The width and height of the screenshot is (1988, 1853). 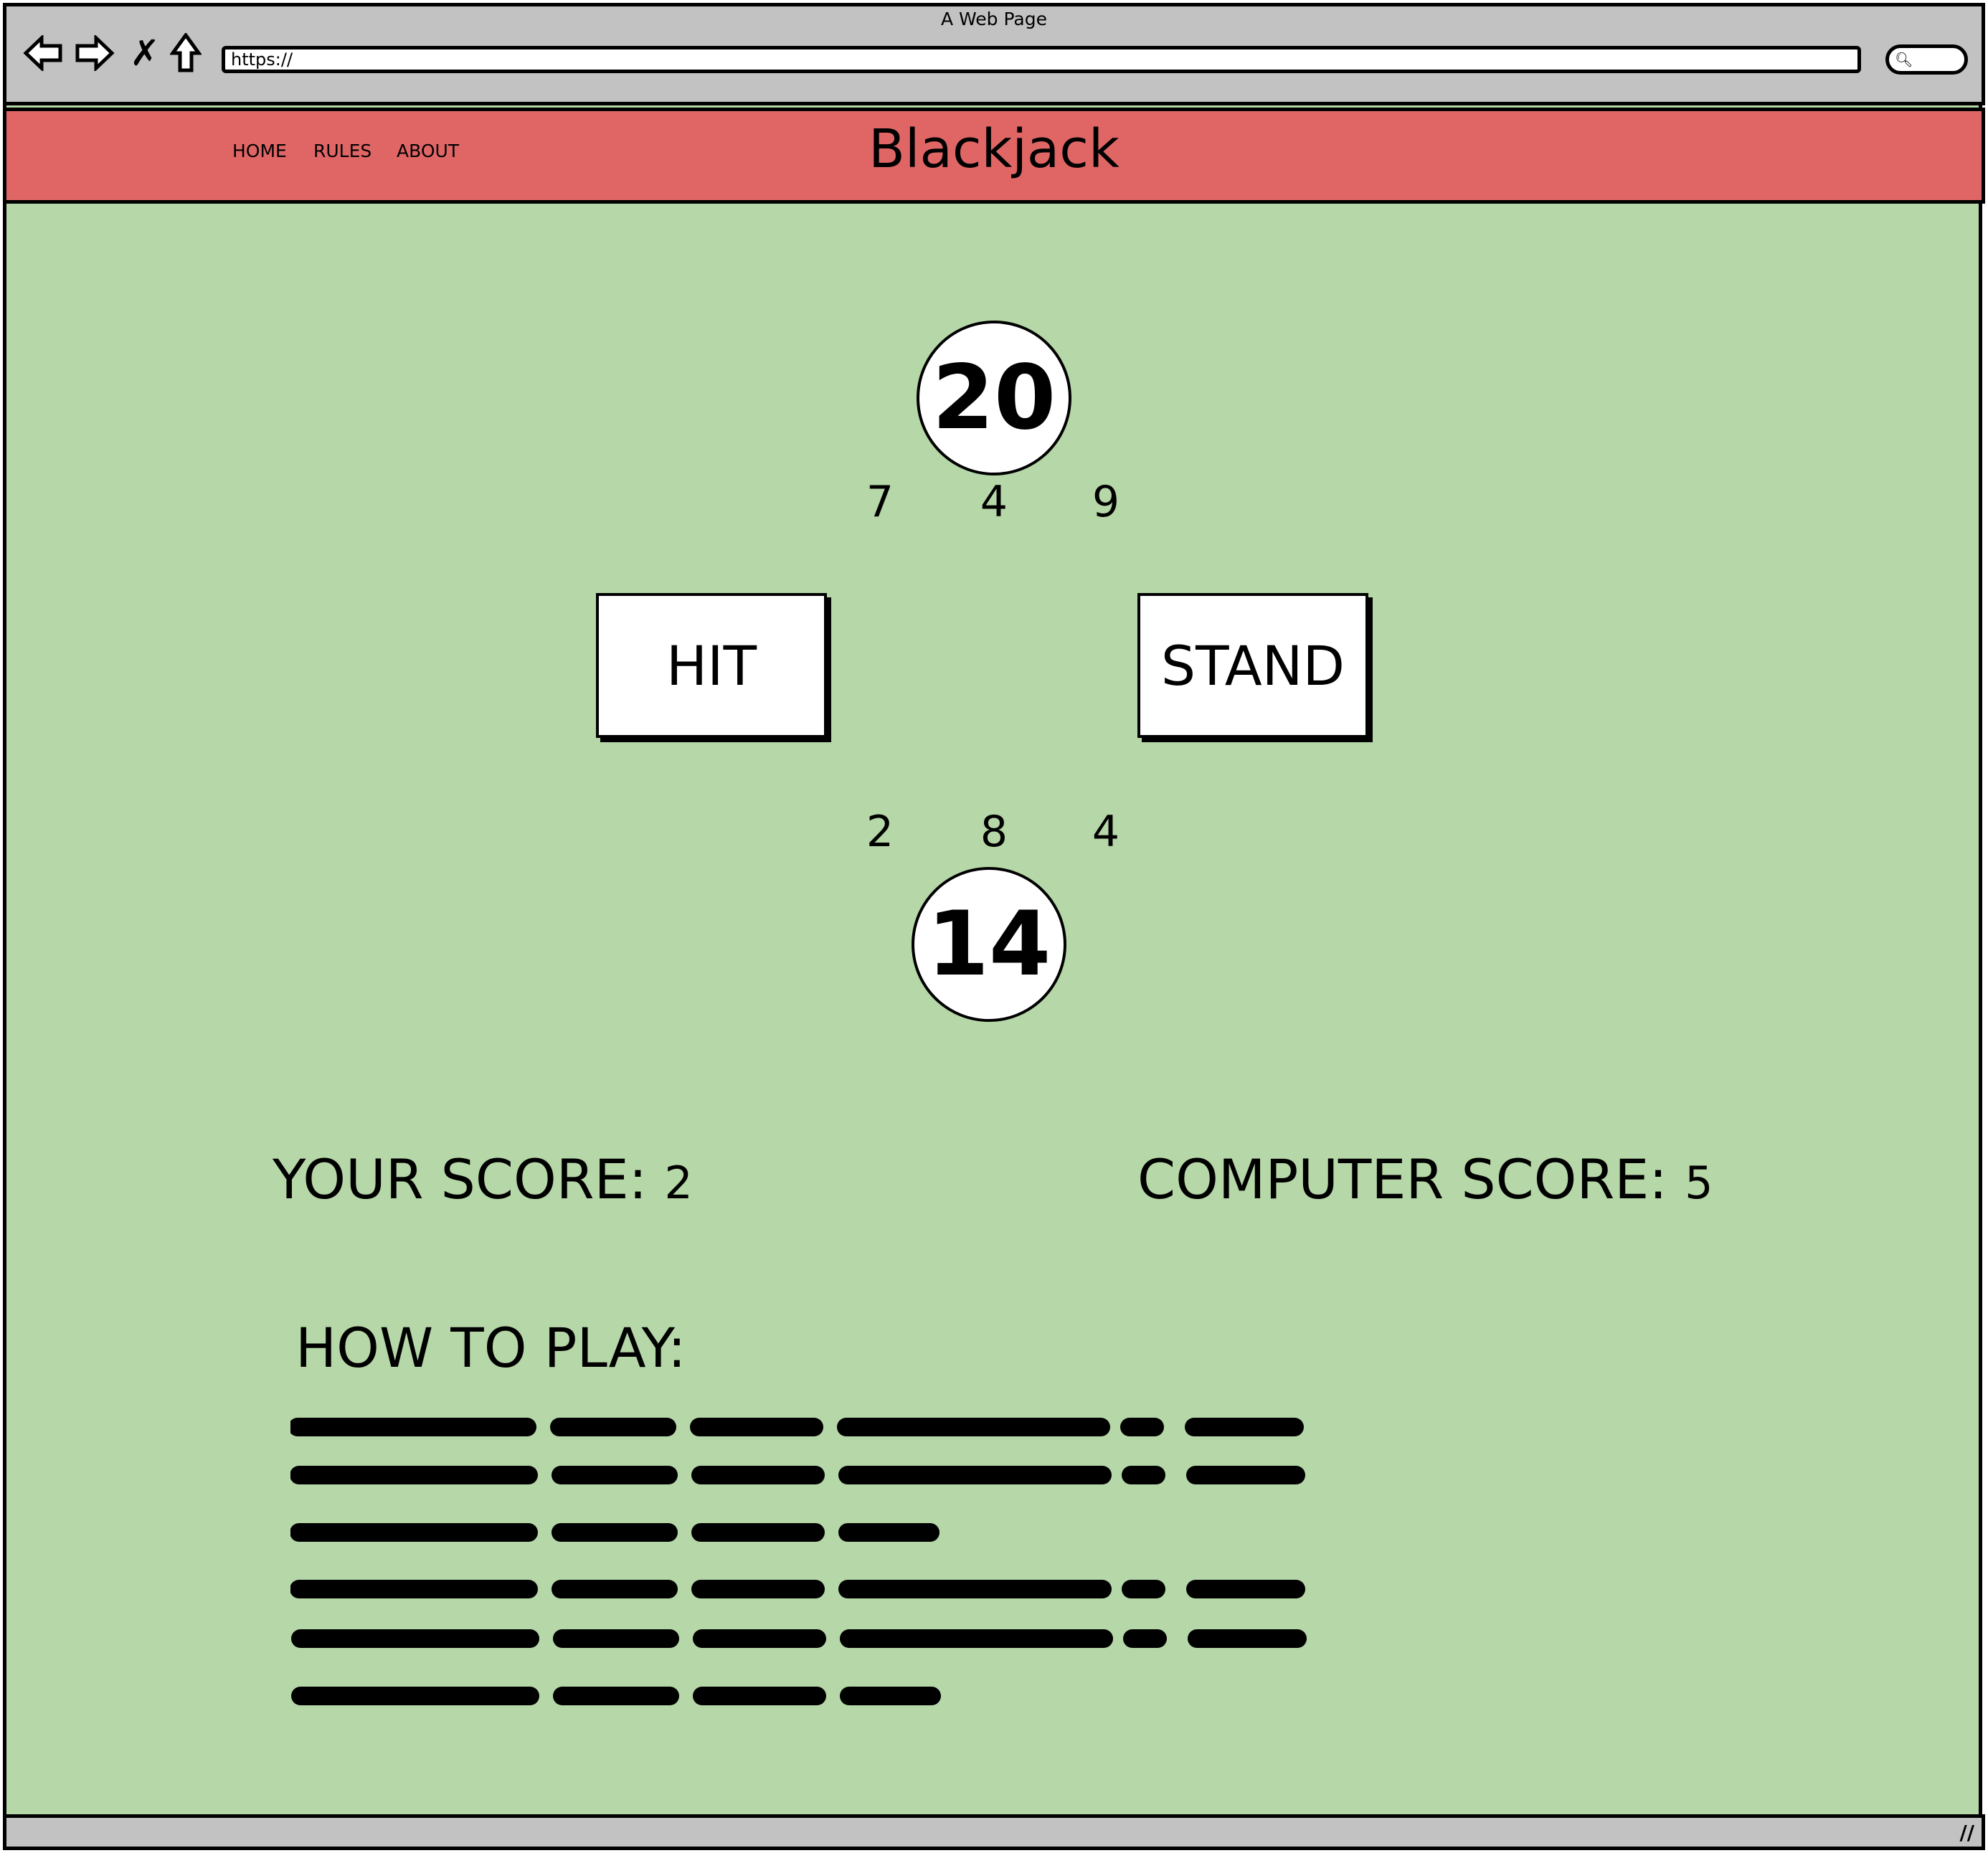 I want to click on how-to-play-title: HOW TO PLAY:, so click(x=490, y=1348).